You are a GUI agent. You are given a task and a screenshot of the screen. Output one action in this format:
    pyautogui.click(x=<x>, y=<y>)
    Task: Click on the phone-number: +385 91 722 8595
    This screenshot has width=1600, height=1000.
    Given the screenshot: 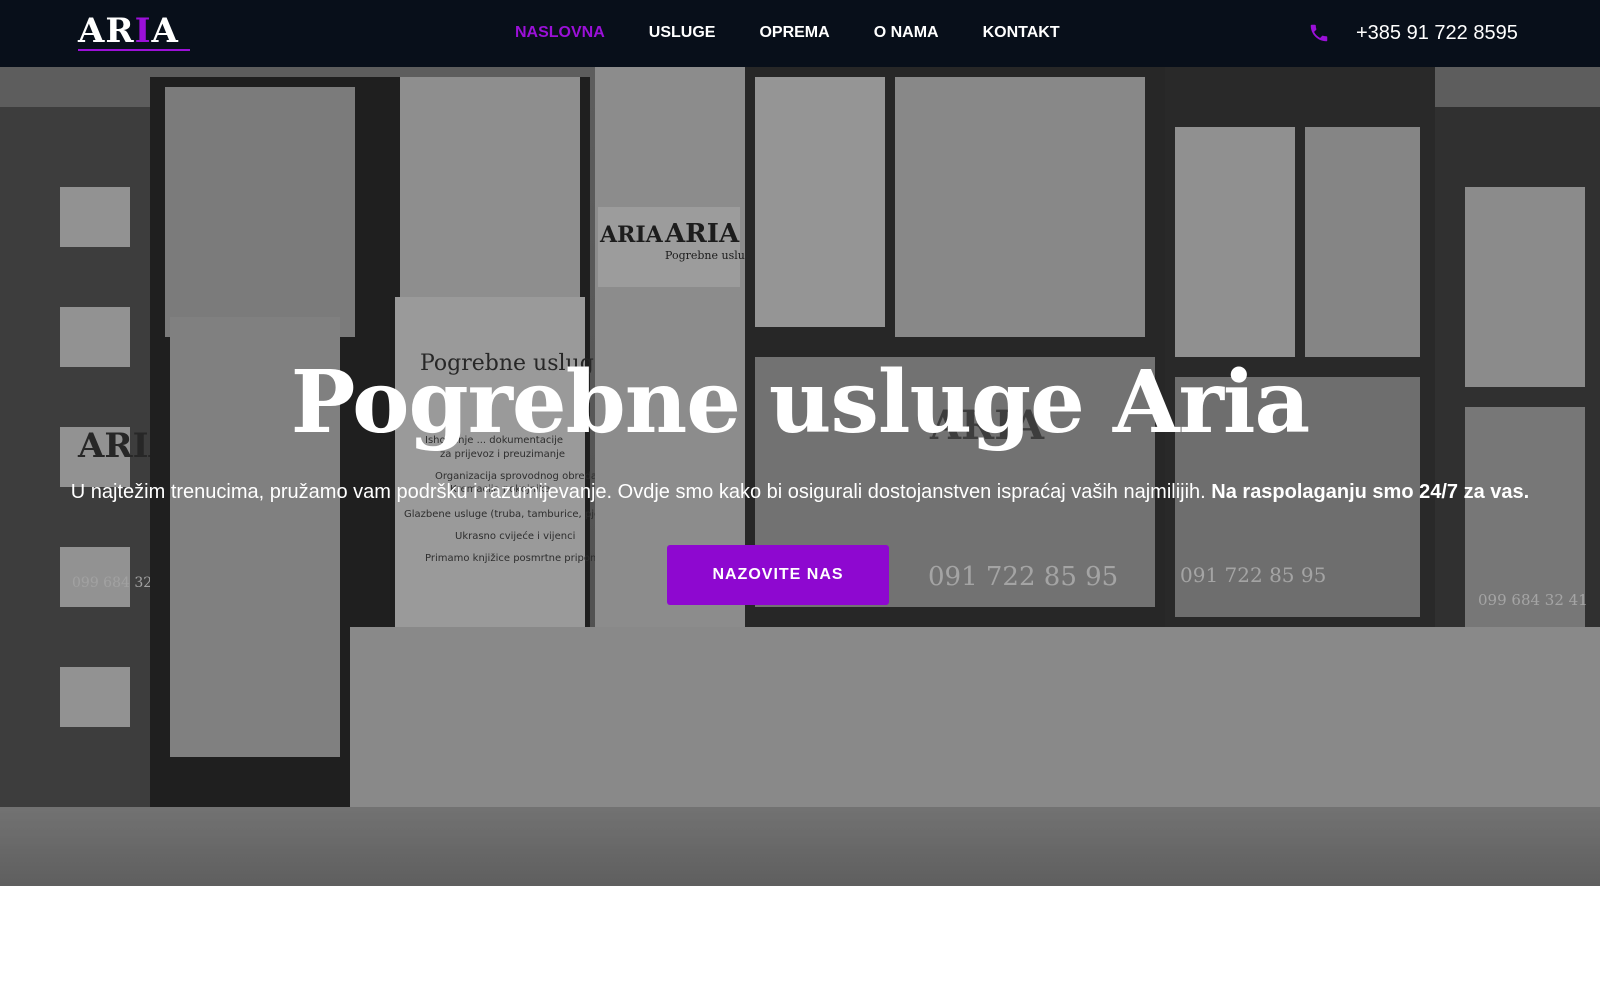 What is the action you would take?
    pyautogui.click(x=1437, y=33)
    